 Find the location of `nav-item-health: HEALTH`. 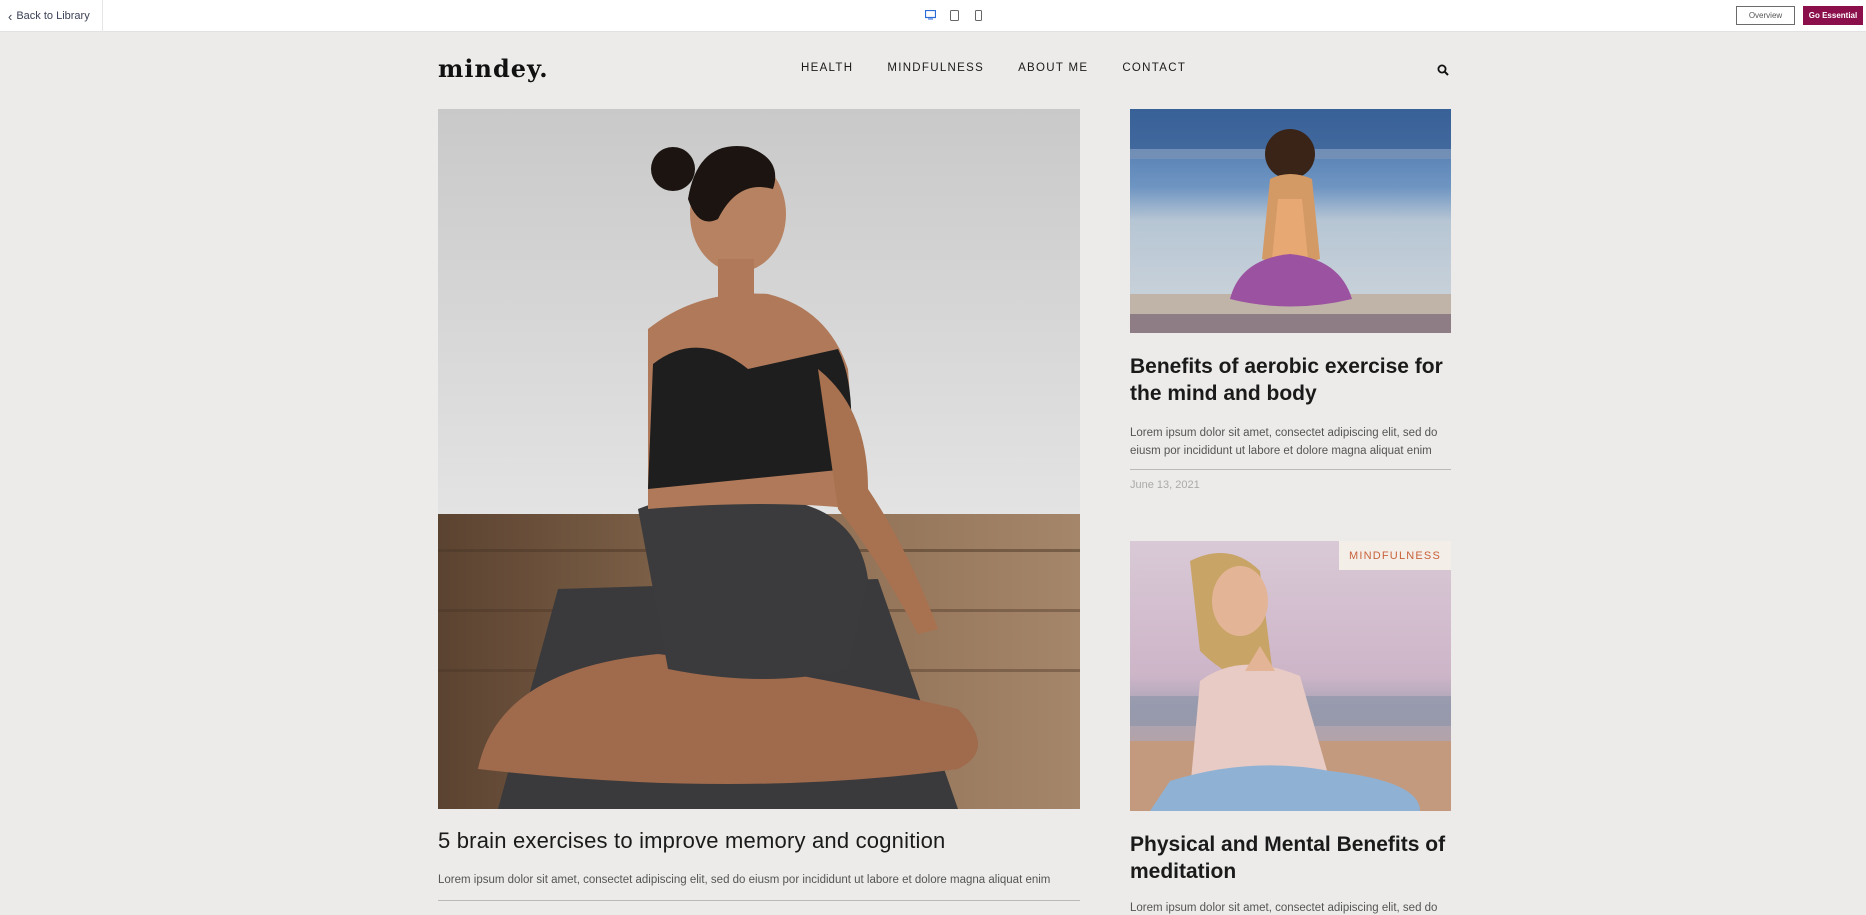

nav-item-health: HEALTH is located at coordinates (827, 68).